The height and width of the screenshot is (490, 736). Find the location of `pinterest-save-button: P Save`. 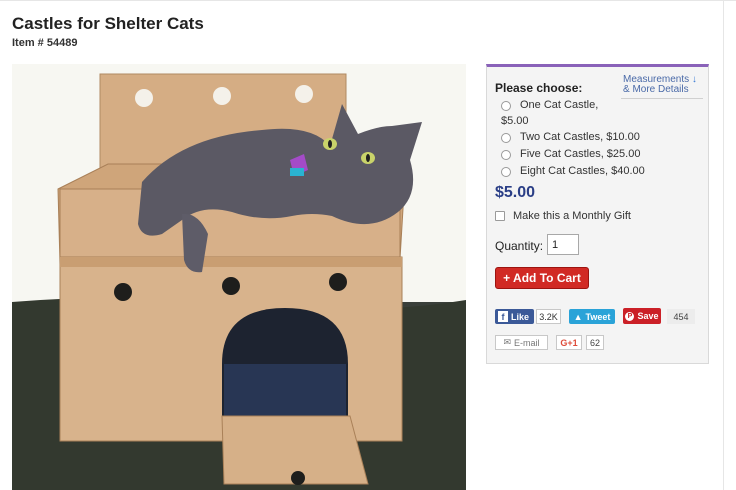

pinterest-save-button: P Save is located at coordinates (642, 316).